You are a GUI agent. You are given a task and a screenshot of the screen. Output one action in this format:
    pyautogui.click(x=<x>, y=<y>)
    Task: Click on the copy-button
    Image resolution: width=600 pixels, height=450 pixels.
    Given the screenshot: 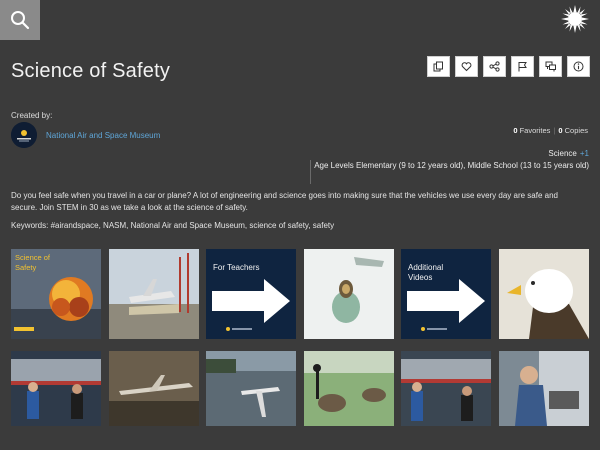 What is the action you would take?
    pyautogui.click(x=438, y=66)
    